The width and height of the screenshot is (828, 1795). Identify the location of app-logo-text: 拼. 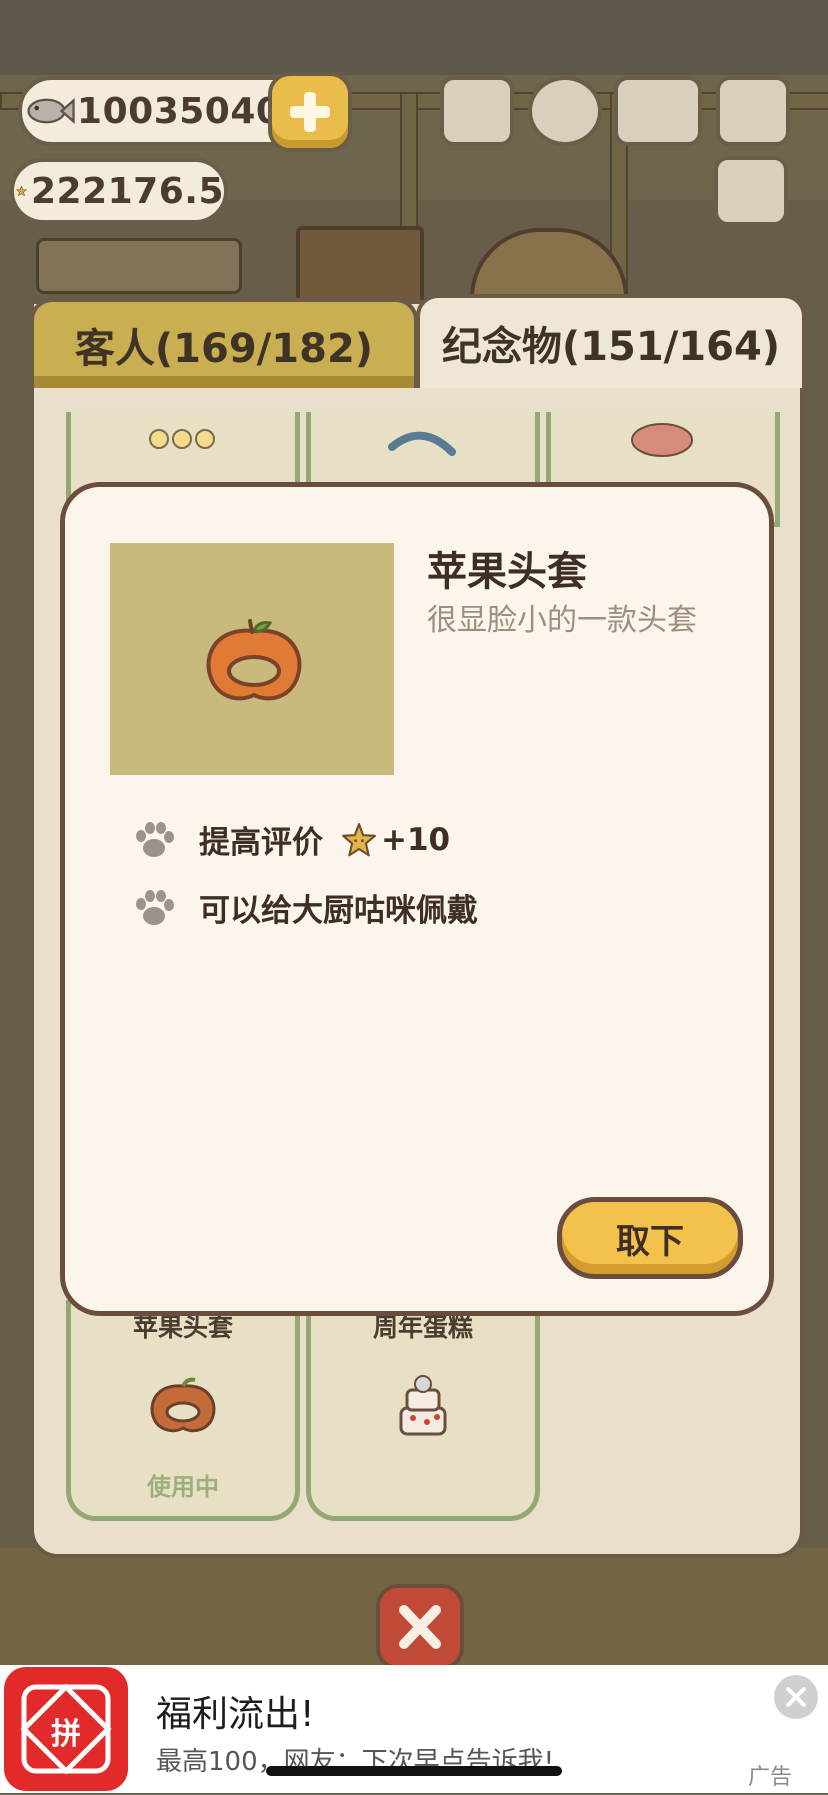
(66, 1734).